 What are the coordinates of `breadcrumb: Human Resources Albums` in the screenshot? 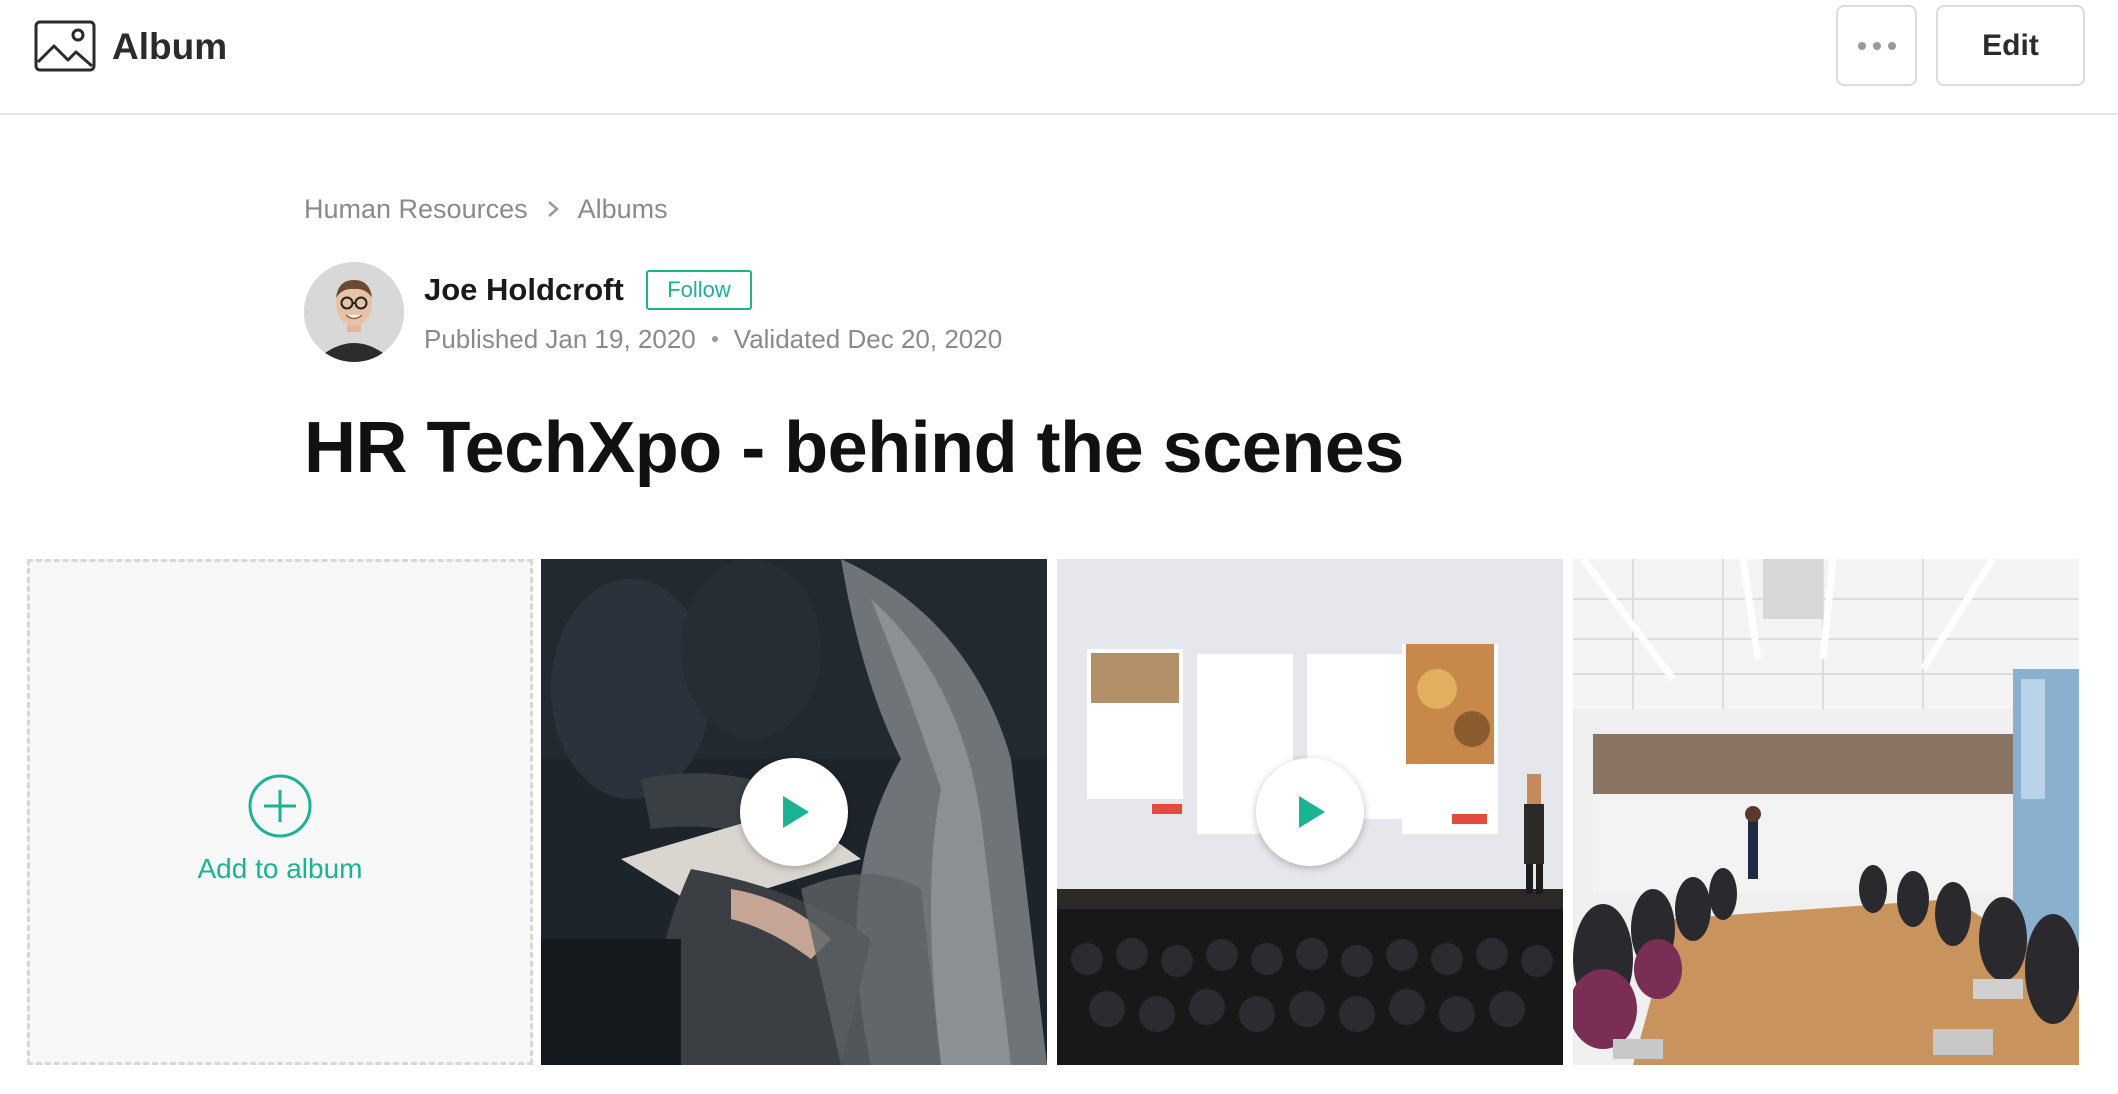 It's located at (486, 209).